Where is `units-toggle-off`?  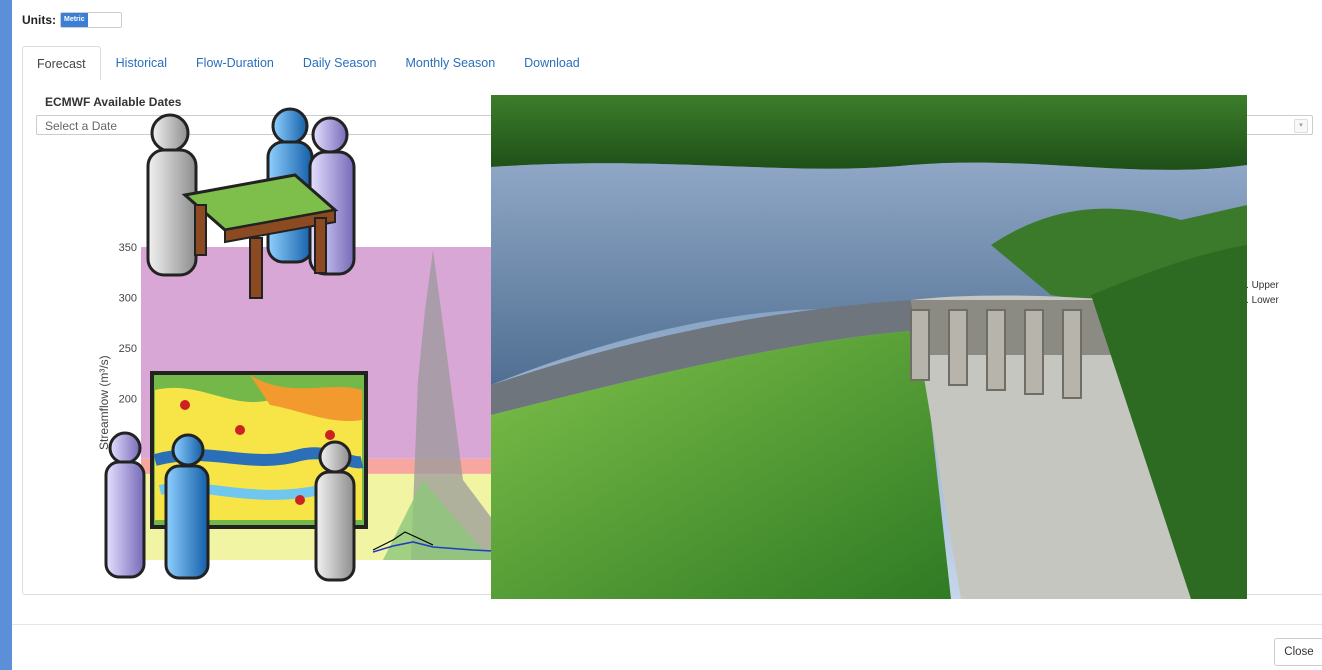
units-toggle-off is located at coordinates (104, 20).